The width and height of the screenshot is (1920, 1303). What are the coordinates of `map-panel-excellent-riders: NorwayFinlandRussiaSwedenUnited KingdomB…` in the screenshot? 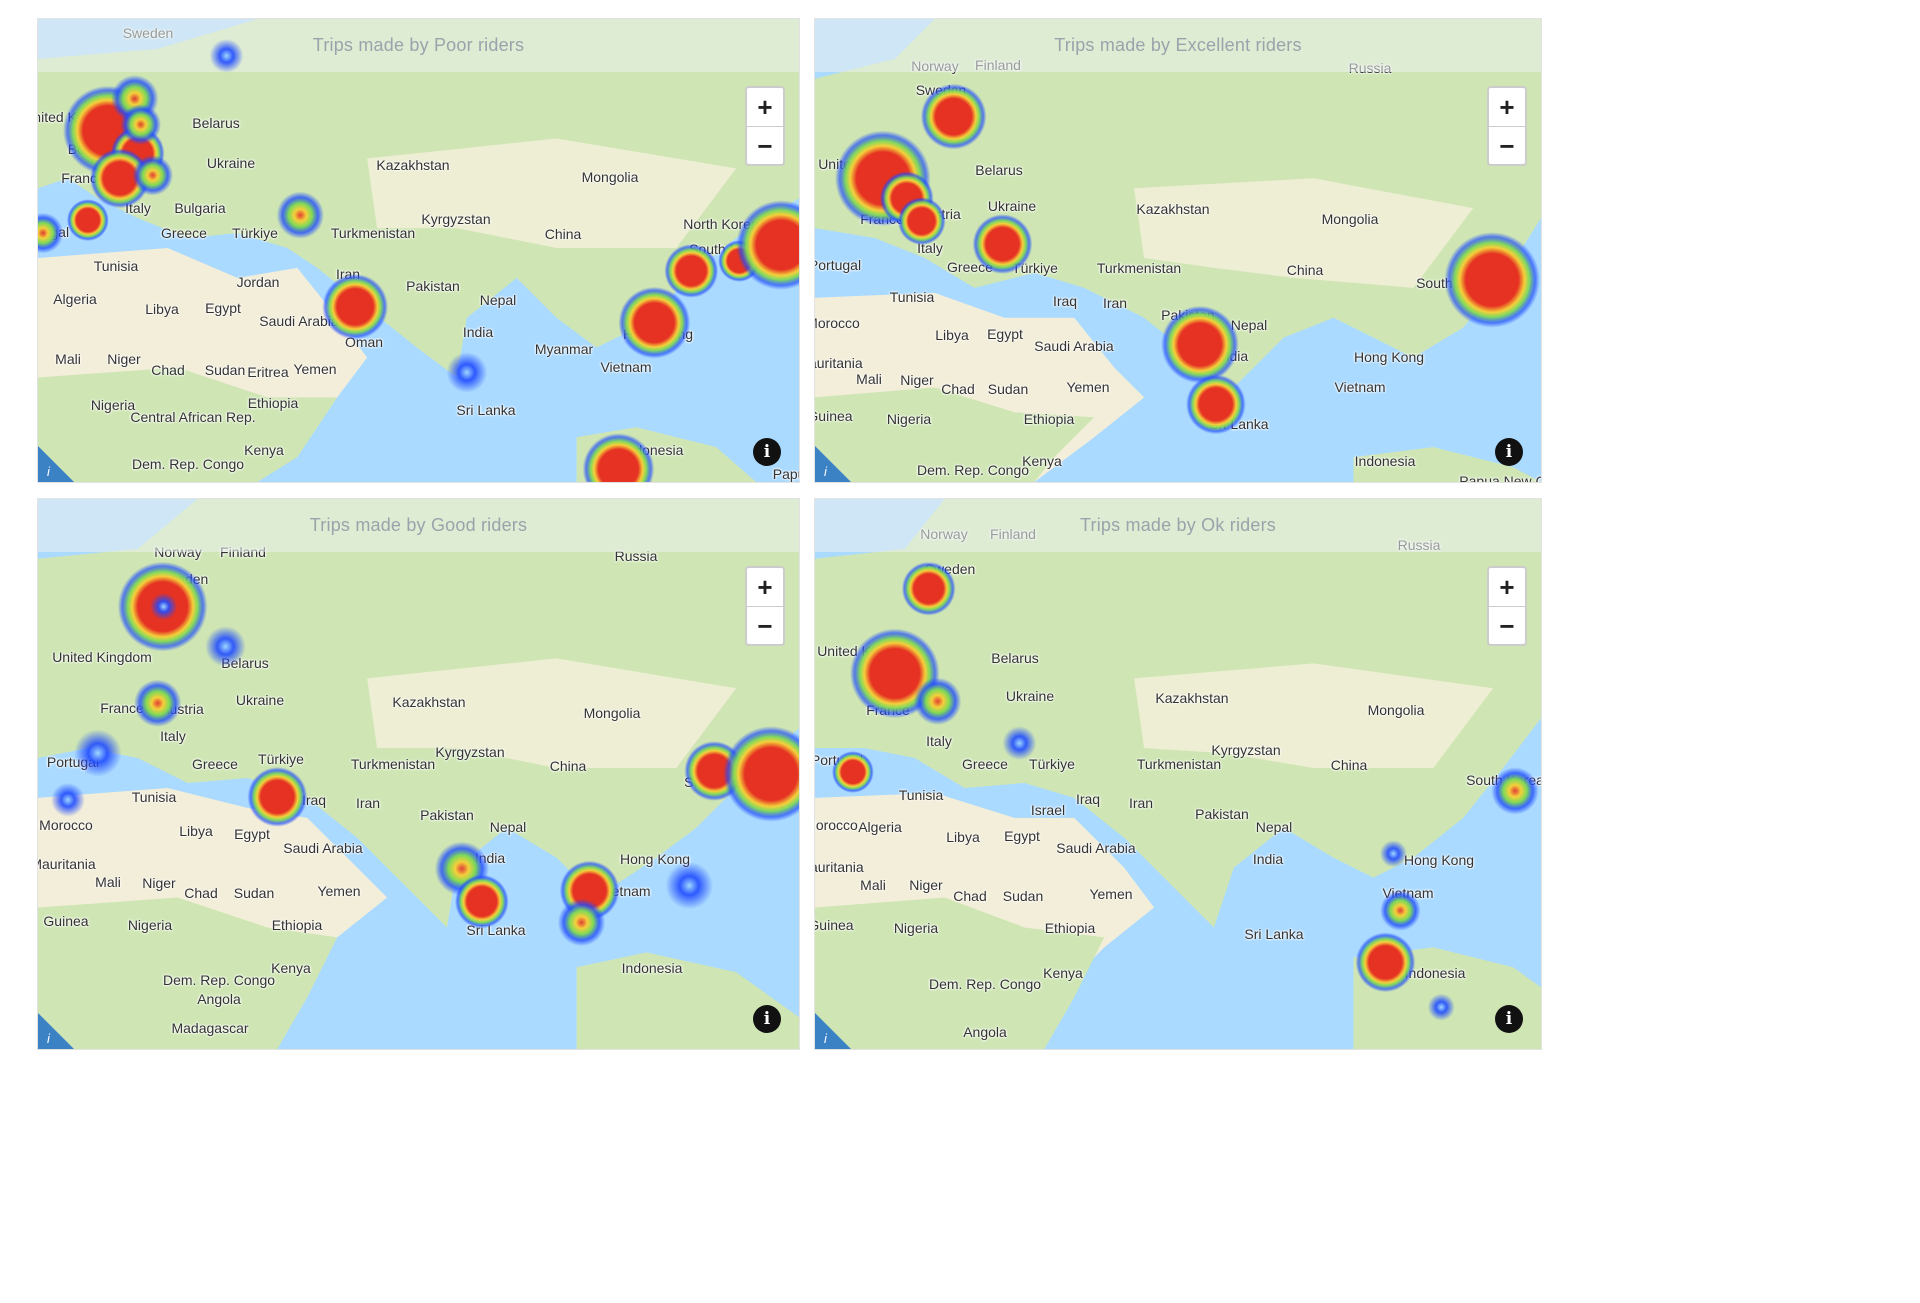 It's located at (1178, 250).